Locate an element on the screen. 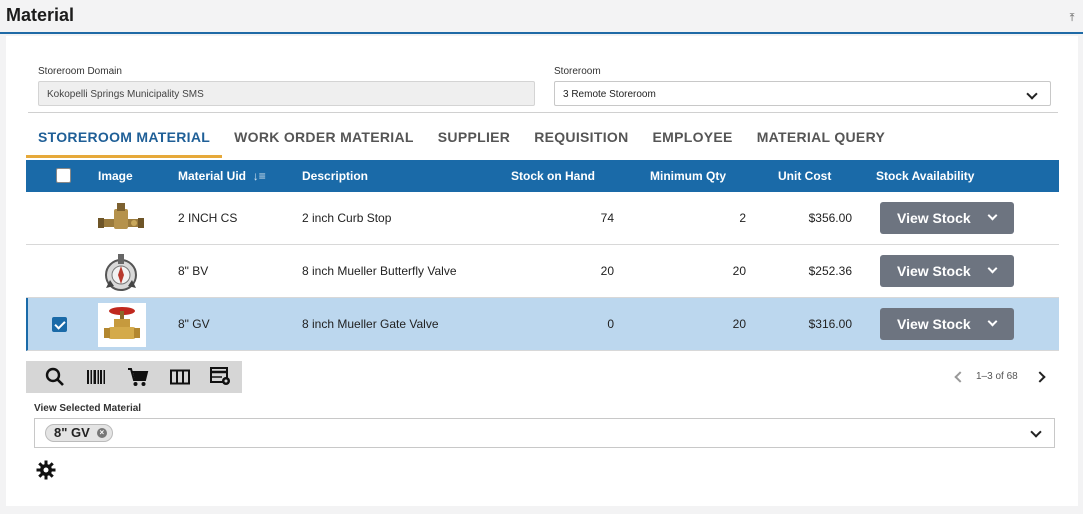  unit-cost: $252.36 is located at coordinates (830, 271).